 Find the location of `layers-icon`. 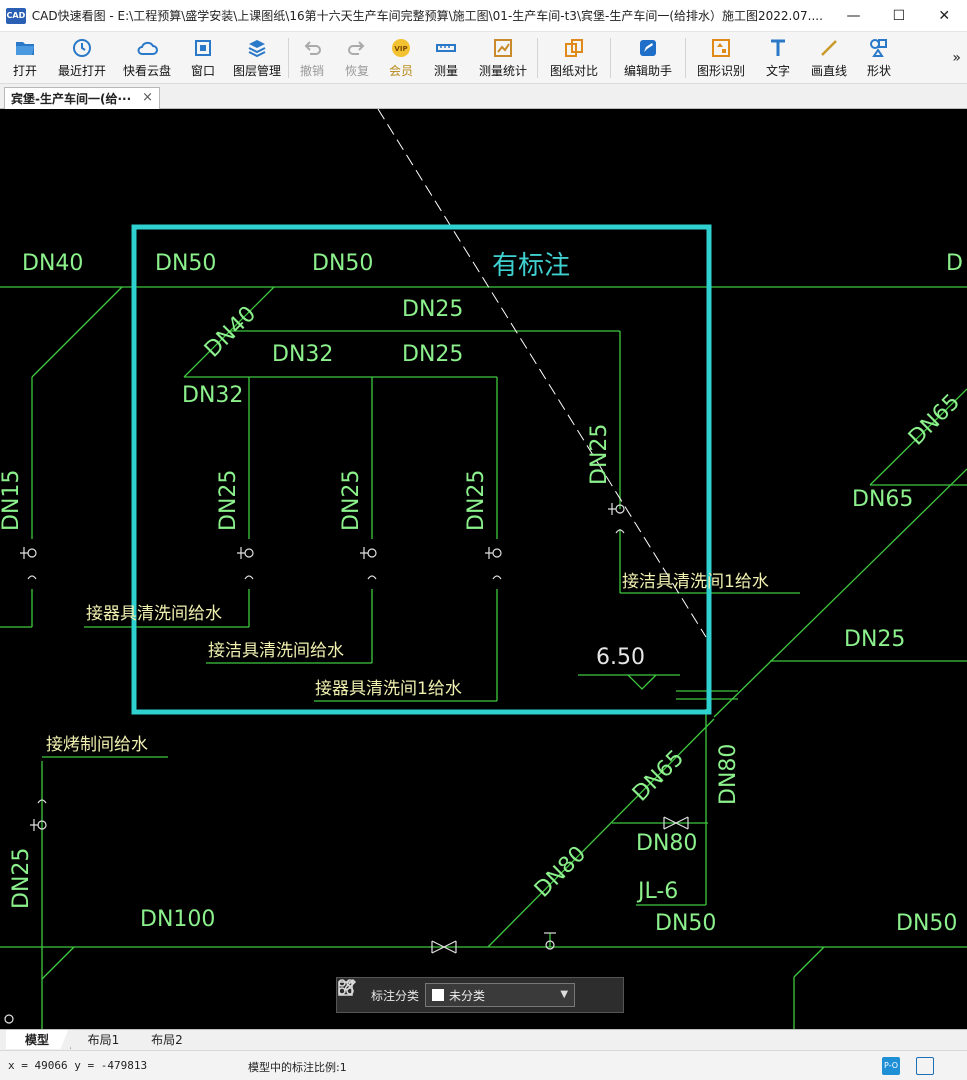

layers-icon is located at coordinates (257, 49).